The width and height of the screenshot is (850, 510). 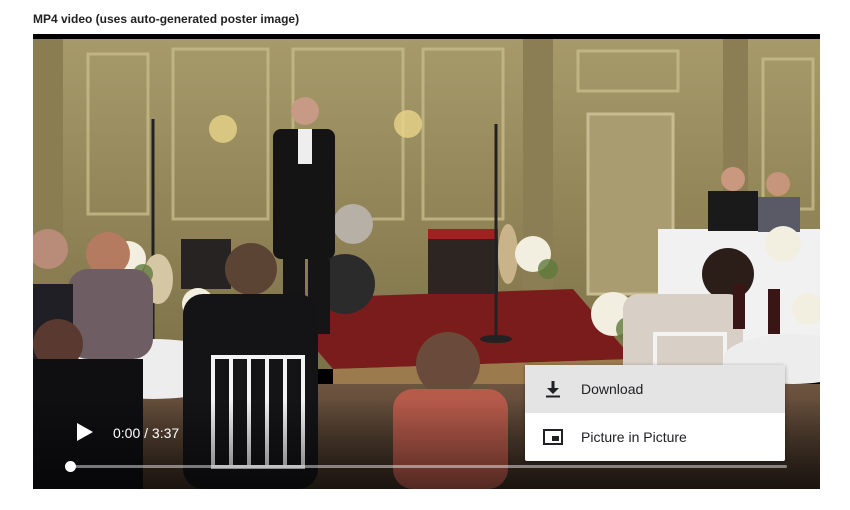 What do you see at coordinates (553, 437) in the screenshot?
I see `picture-in-picture-icon` at bounding box center [553, 437].